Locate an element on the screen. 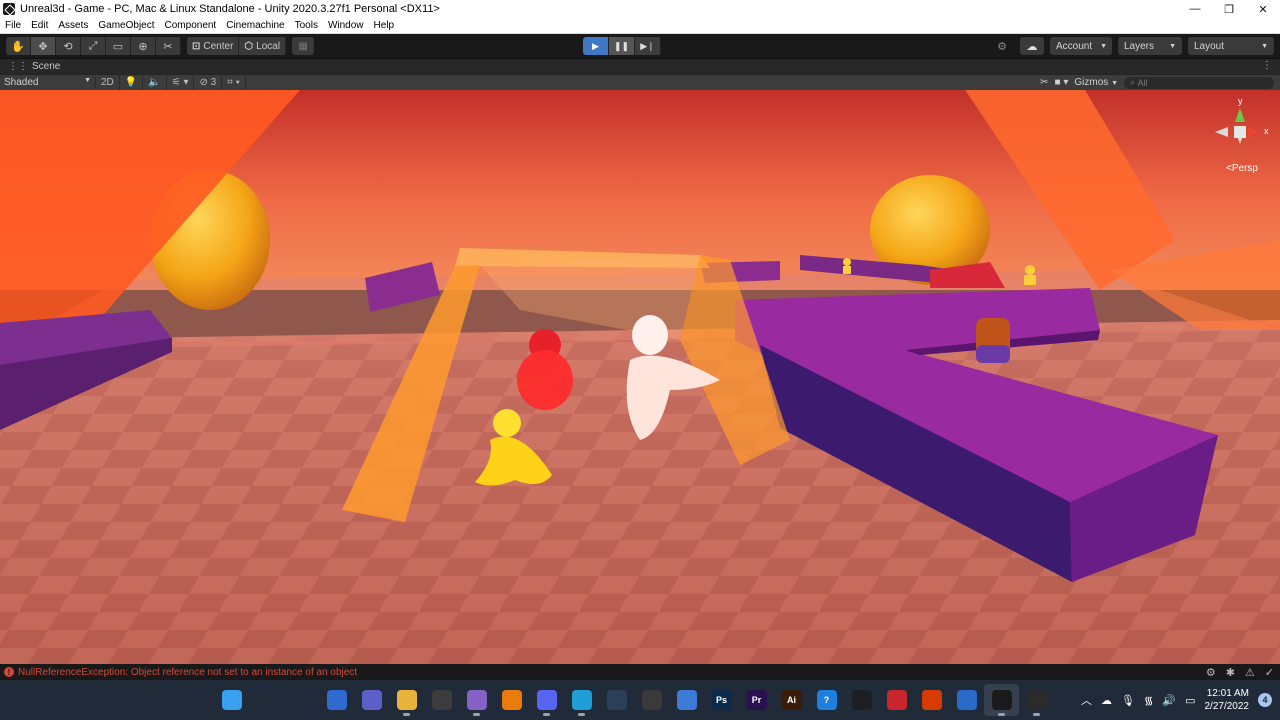  maximize-button: ❐ is located at coordinates (1229, 9).